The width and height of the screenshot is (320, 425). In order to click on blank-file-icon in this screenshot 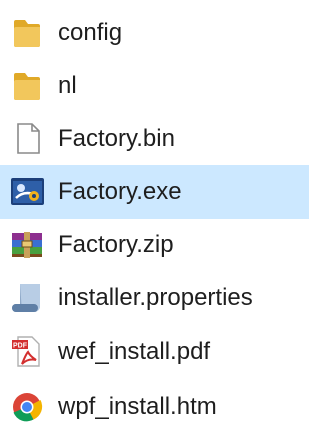, I will do `click(27, 139)`.